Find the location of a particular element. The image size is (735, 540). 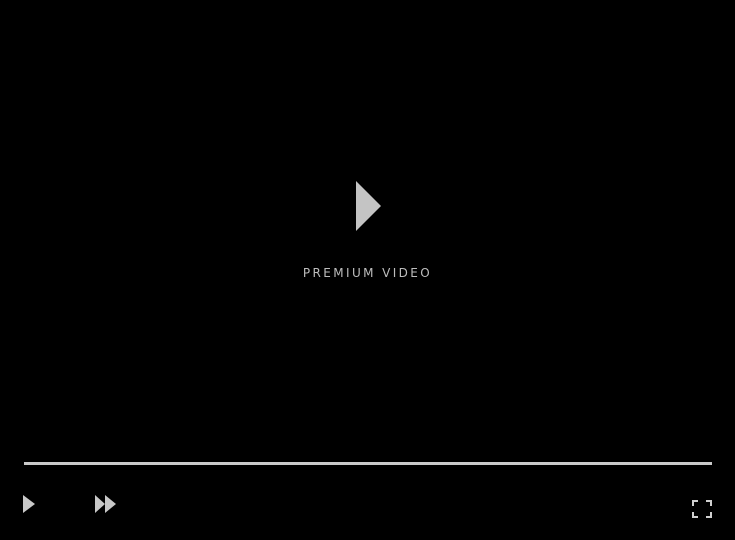

fast-forward-icon is located at coordinates (105, 504).